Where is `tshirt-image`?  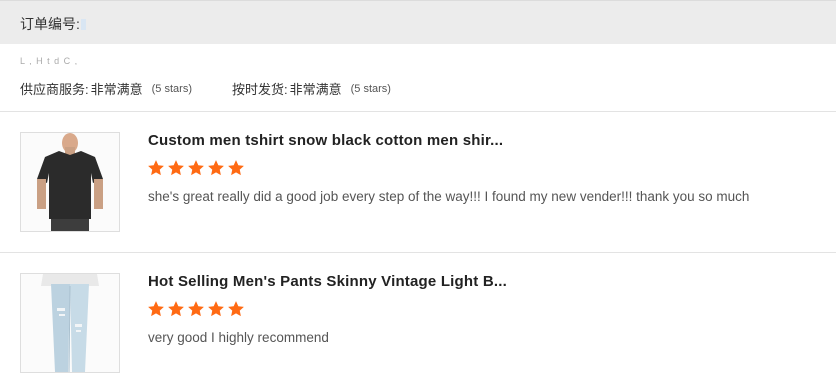 tshirt-image is located at coordinates (70, 182).